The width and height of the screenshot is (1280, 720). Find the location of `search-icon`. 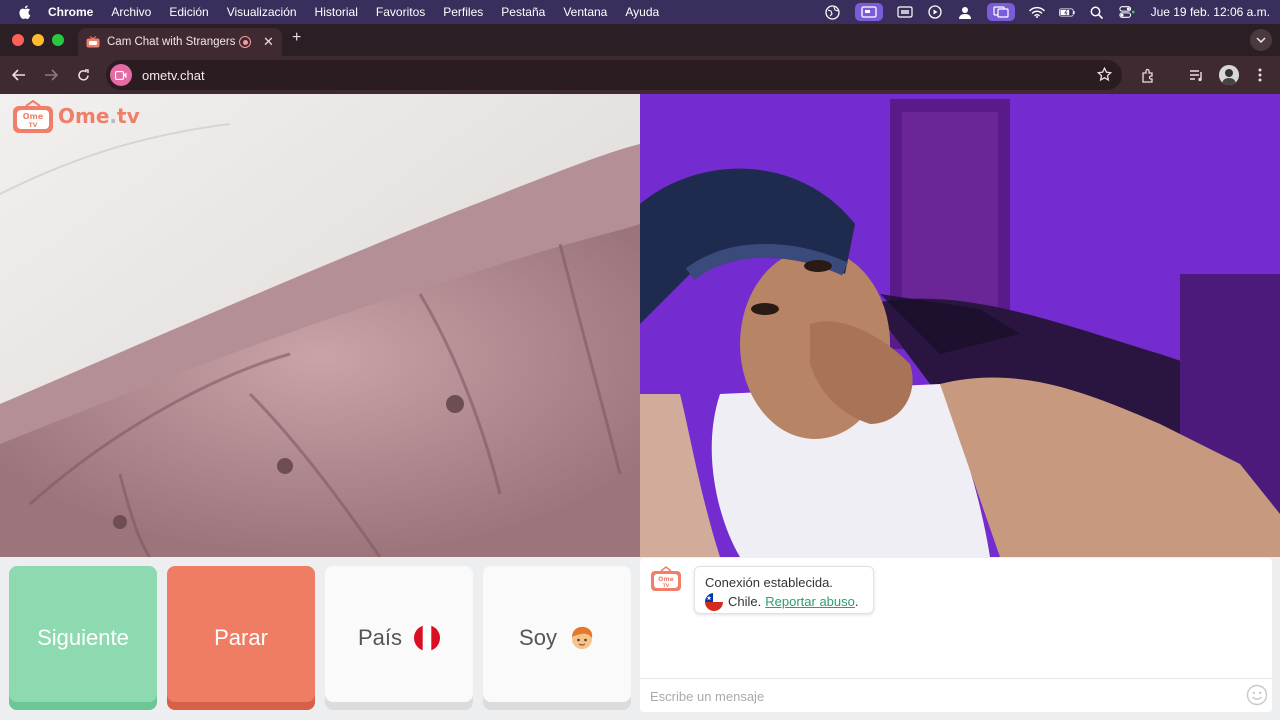

search-icon is located at coordinates (1097, 12).